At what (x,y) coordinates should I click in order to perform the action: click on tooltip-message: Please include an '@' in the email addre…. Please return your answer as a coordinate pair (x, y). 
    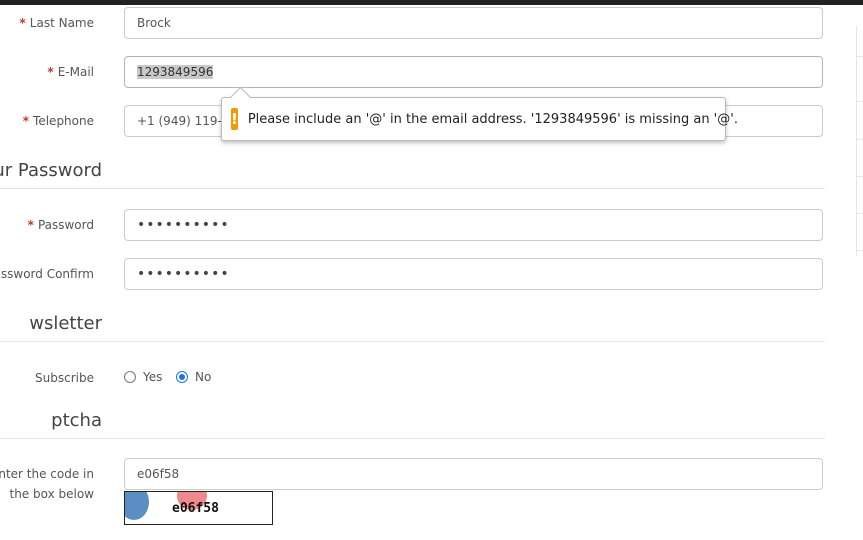
    Looking at the image, I should click on (492, 119).